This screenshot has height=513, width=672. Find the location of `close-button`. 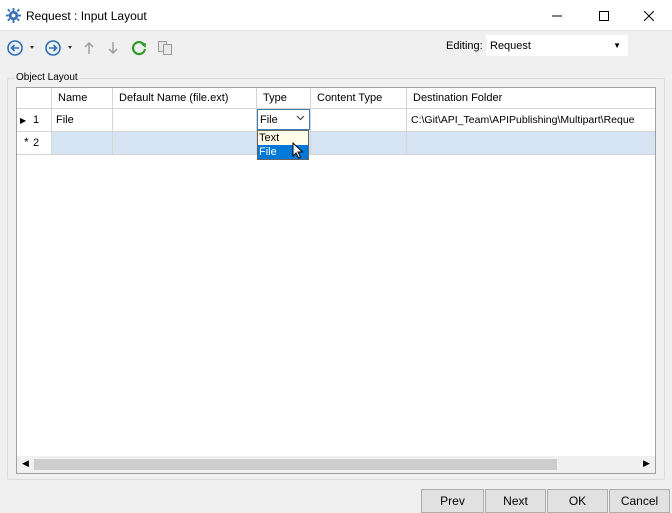

close-button is located at coordinates (649, 15).